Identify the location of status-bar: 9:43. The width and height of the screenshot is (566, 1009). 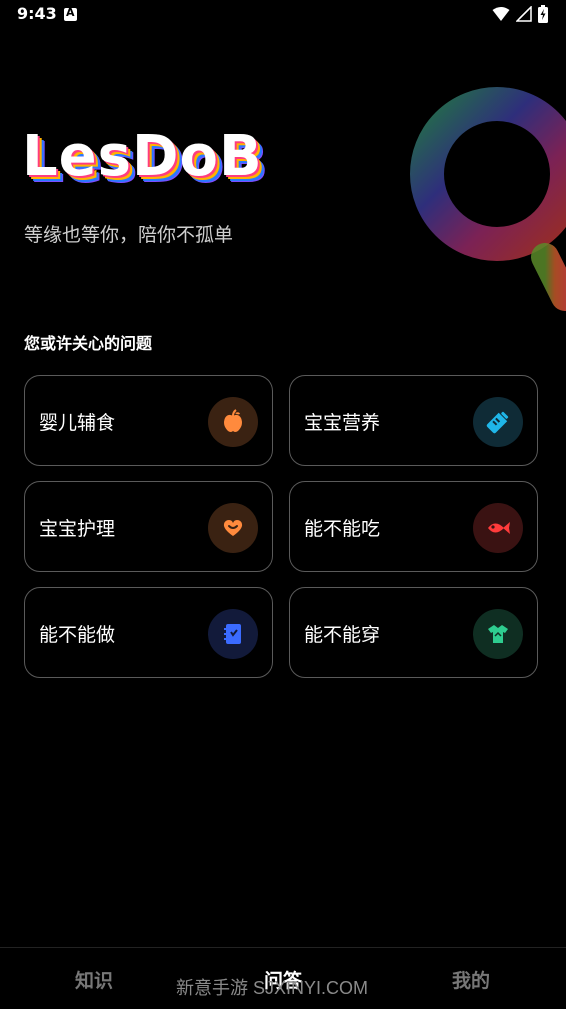
(283, 15).